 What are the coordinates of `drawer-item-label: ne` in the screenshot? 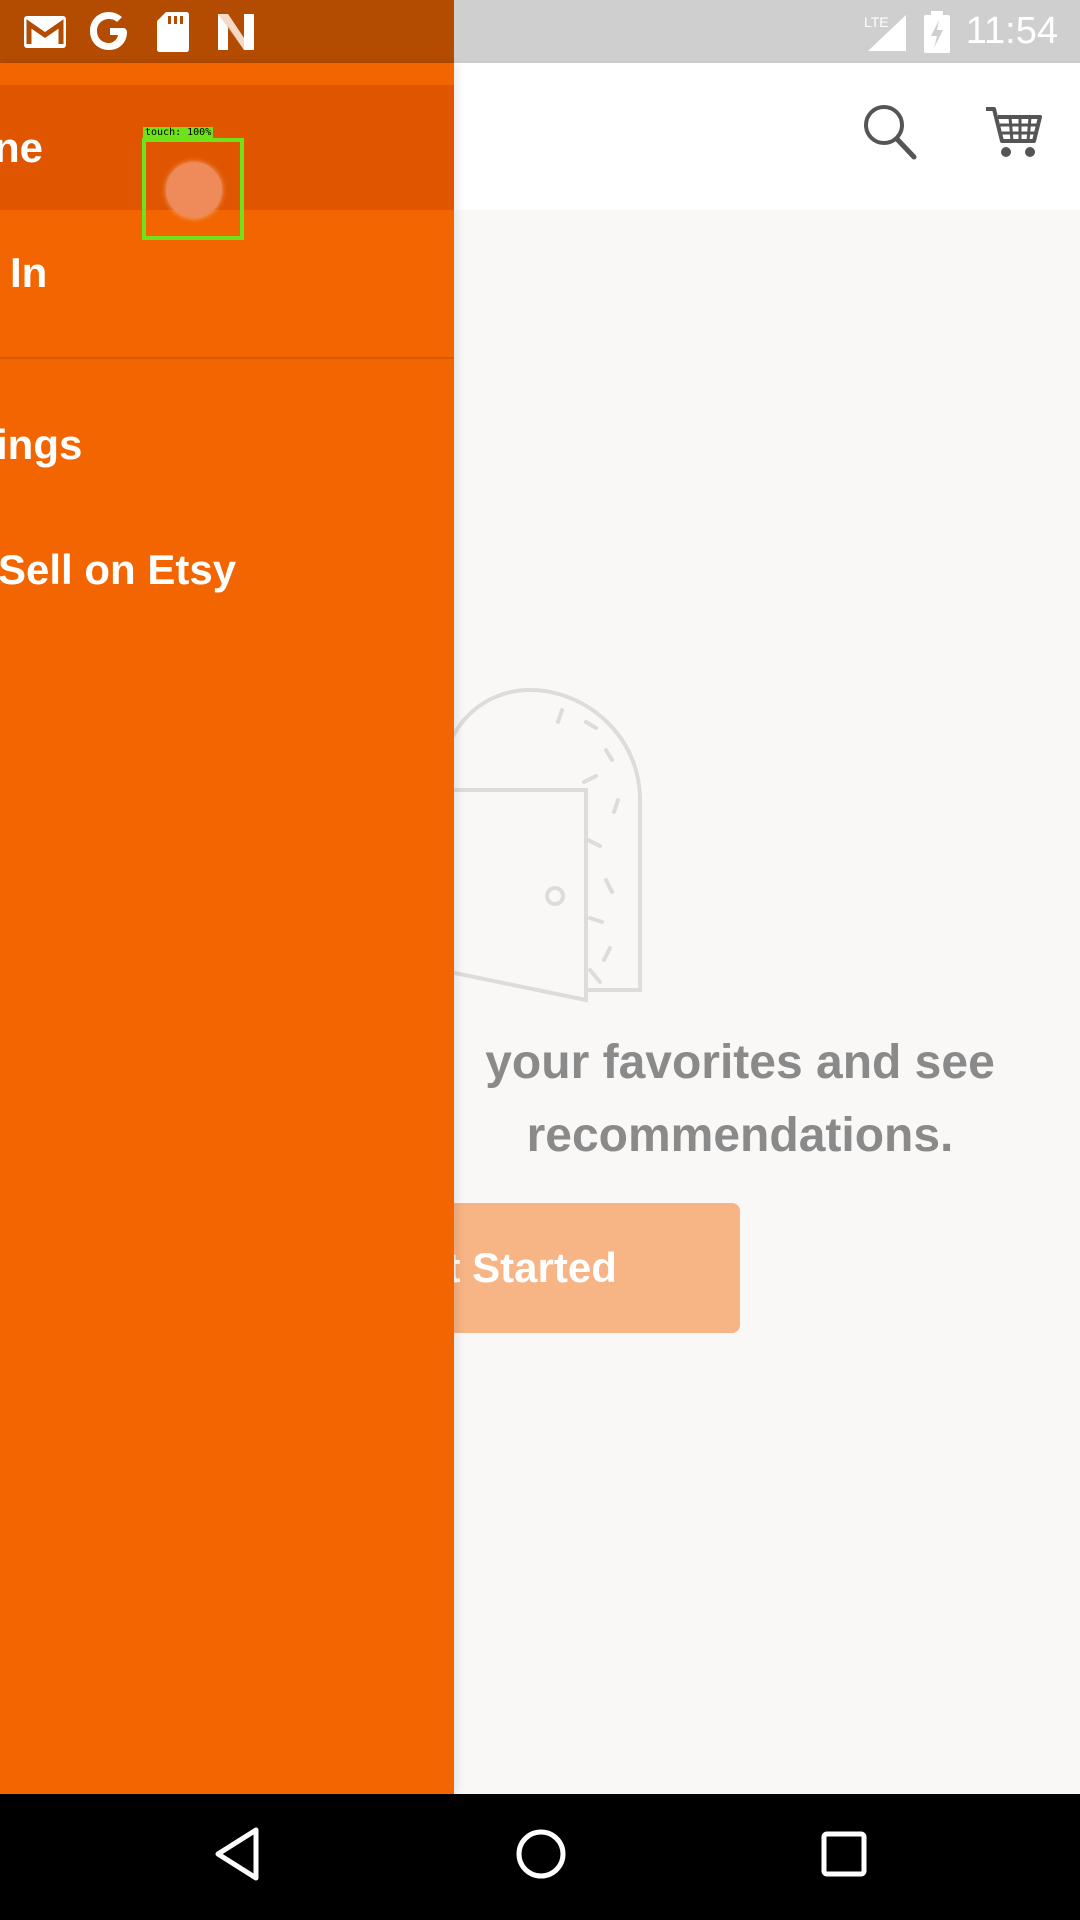 It's located at (22, 147).